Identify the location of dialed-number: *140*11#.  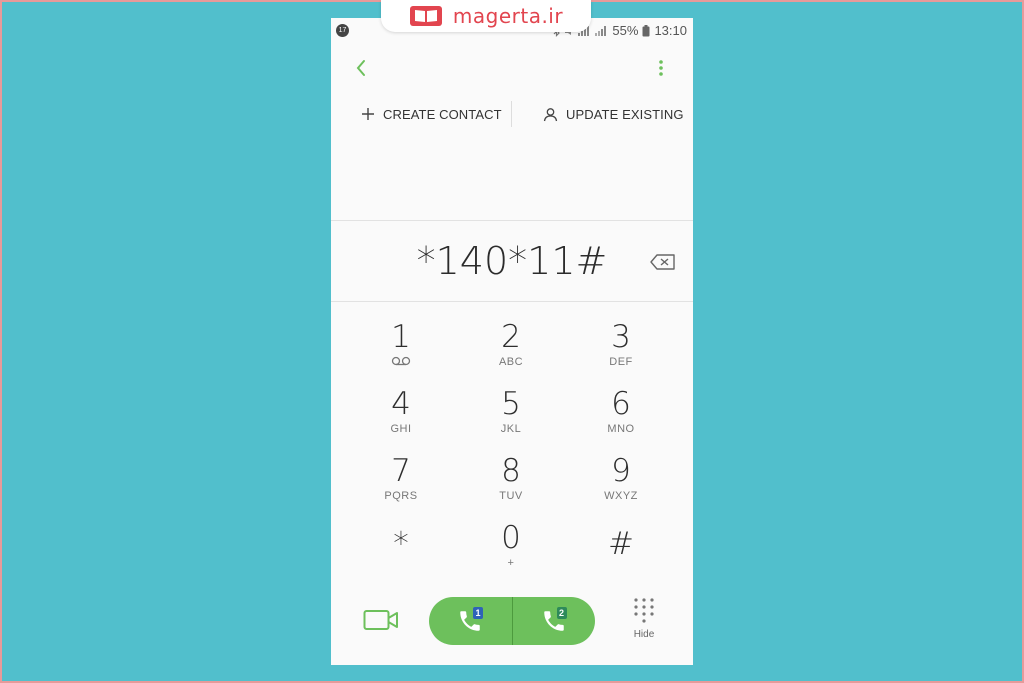
(512, 261).